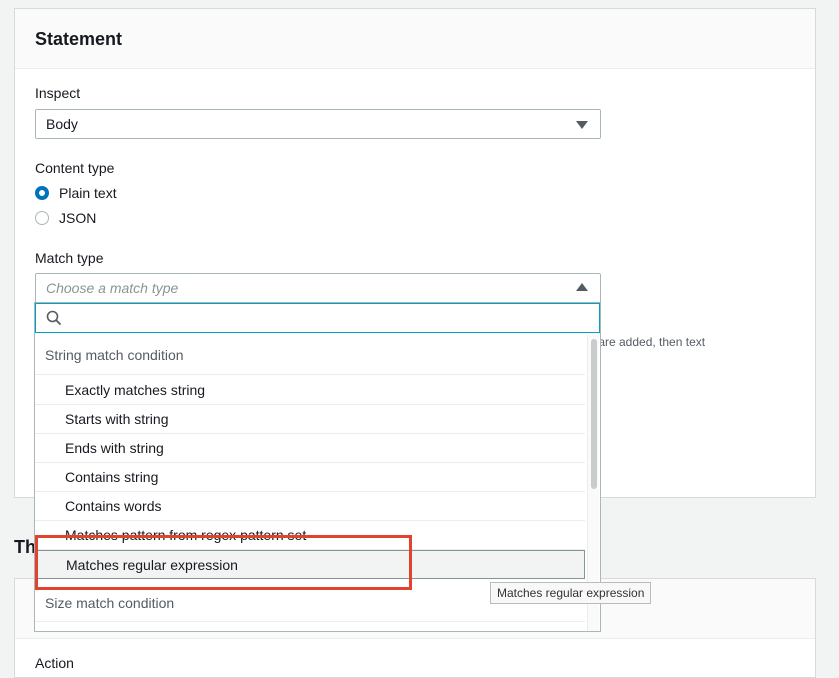 The height and width of the screenshot is (678, 839). What do you see at coordinates (310, 506) in the screenshot?
I see `option-contains-words: Contains words` at bounding box center [310, 506].